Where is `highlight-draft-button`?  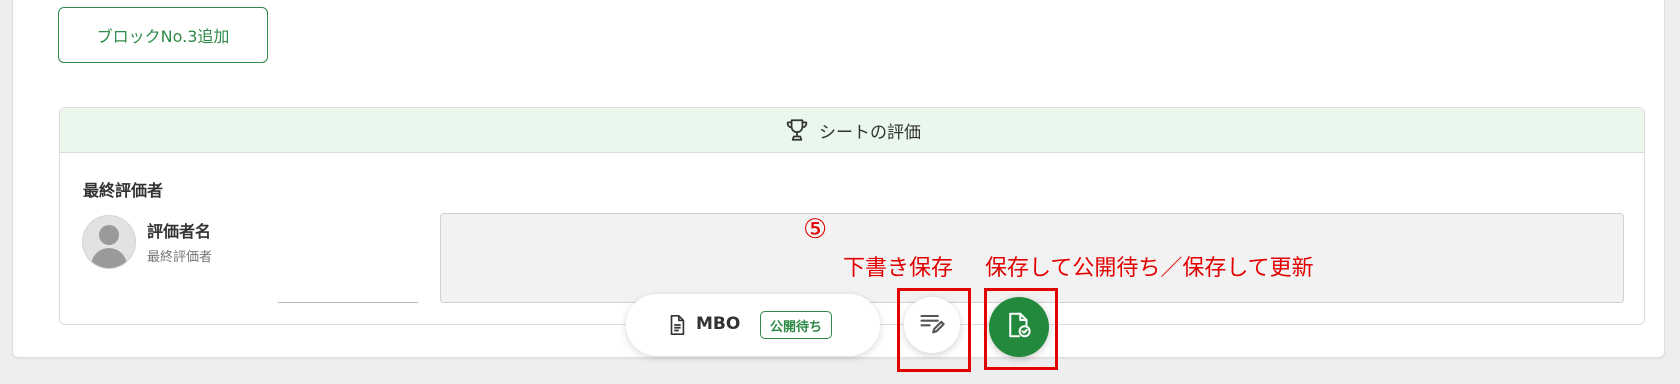 highlight-draft-button is located at coordinates (934, 330).